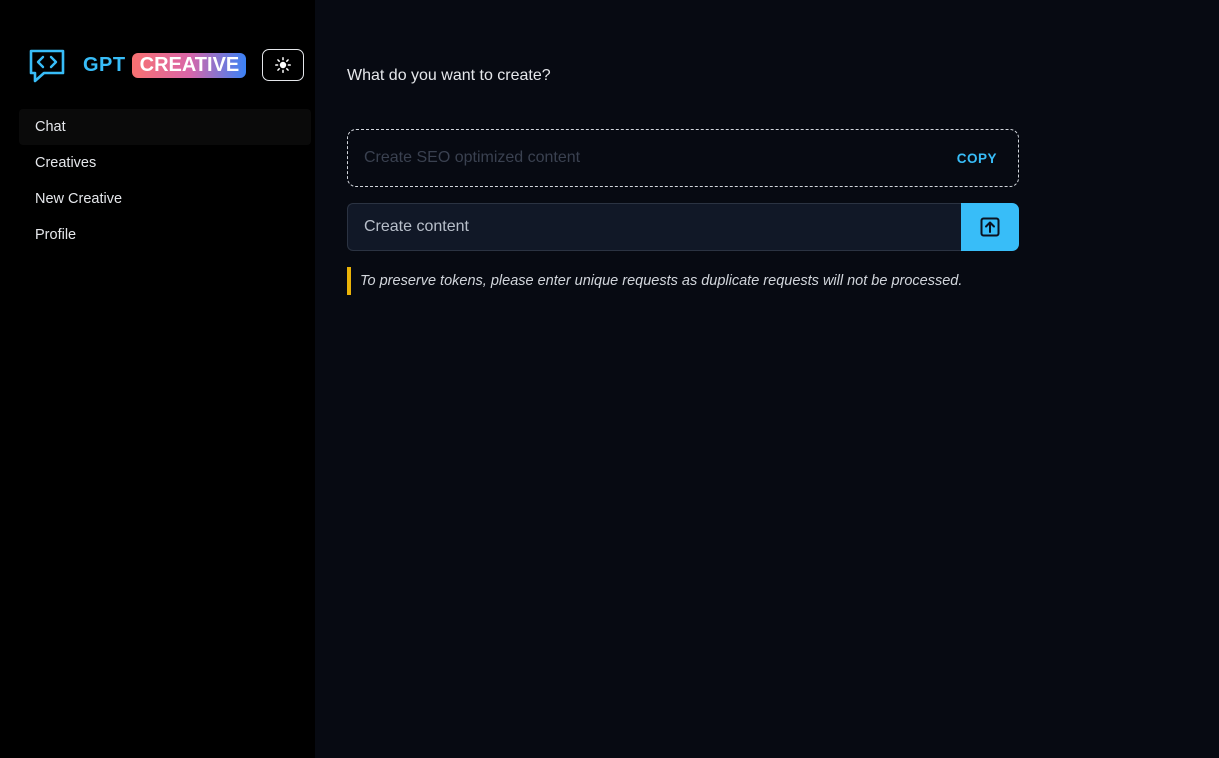 Image resolution: width=1219 pixels, height=758 pixels. Describe the element at coordinates (104, 65) in the screenshot. I see `brand-gpt: GPT` at that location.